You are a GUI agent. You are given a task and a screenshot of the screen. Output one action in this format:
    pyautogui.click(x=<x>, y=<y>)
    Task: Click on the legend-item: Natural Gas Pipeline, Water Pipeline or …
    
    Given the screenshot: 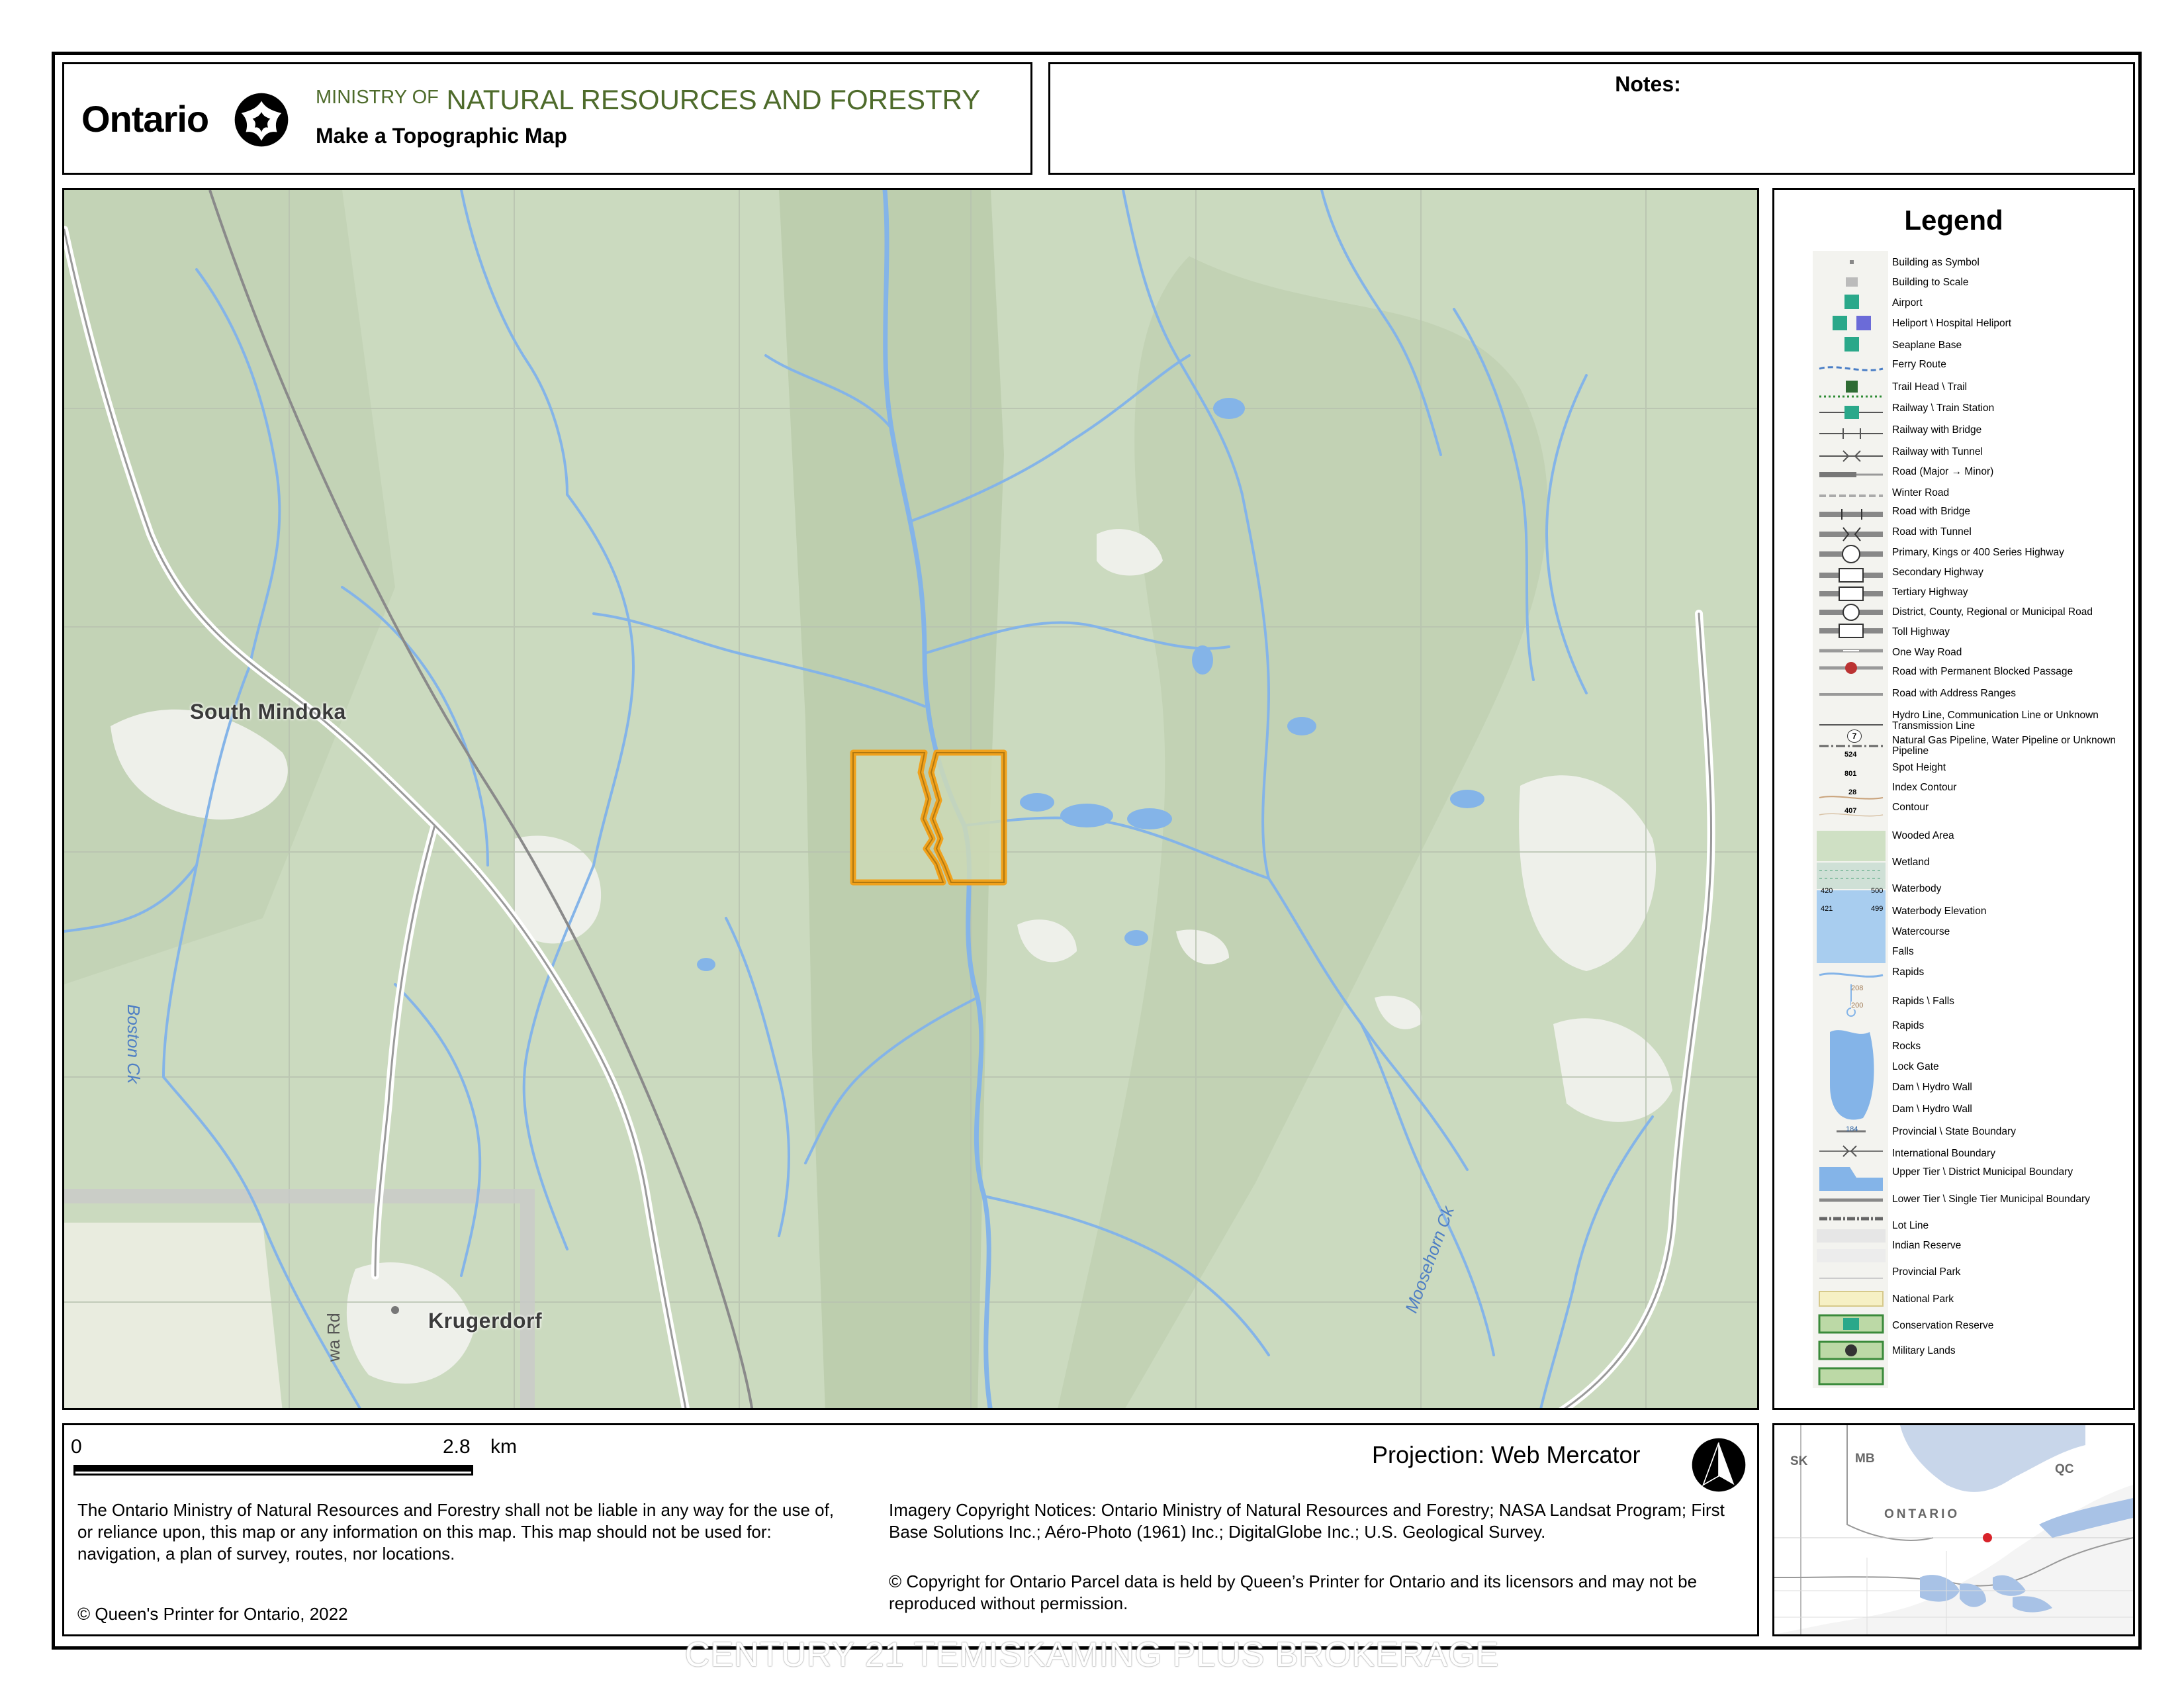 What is the action you would take?
    pyautogui.click(x=2004, y=746)
    